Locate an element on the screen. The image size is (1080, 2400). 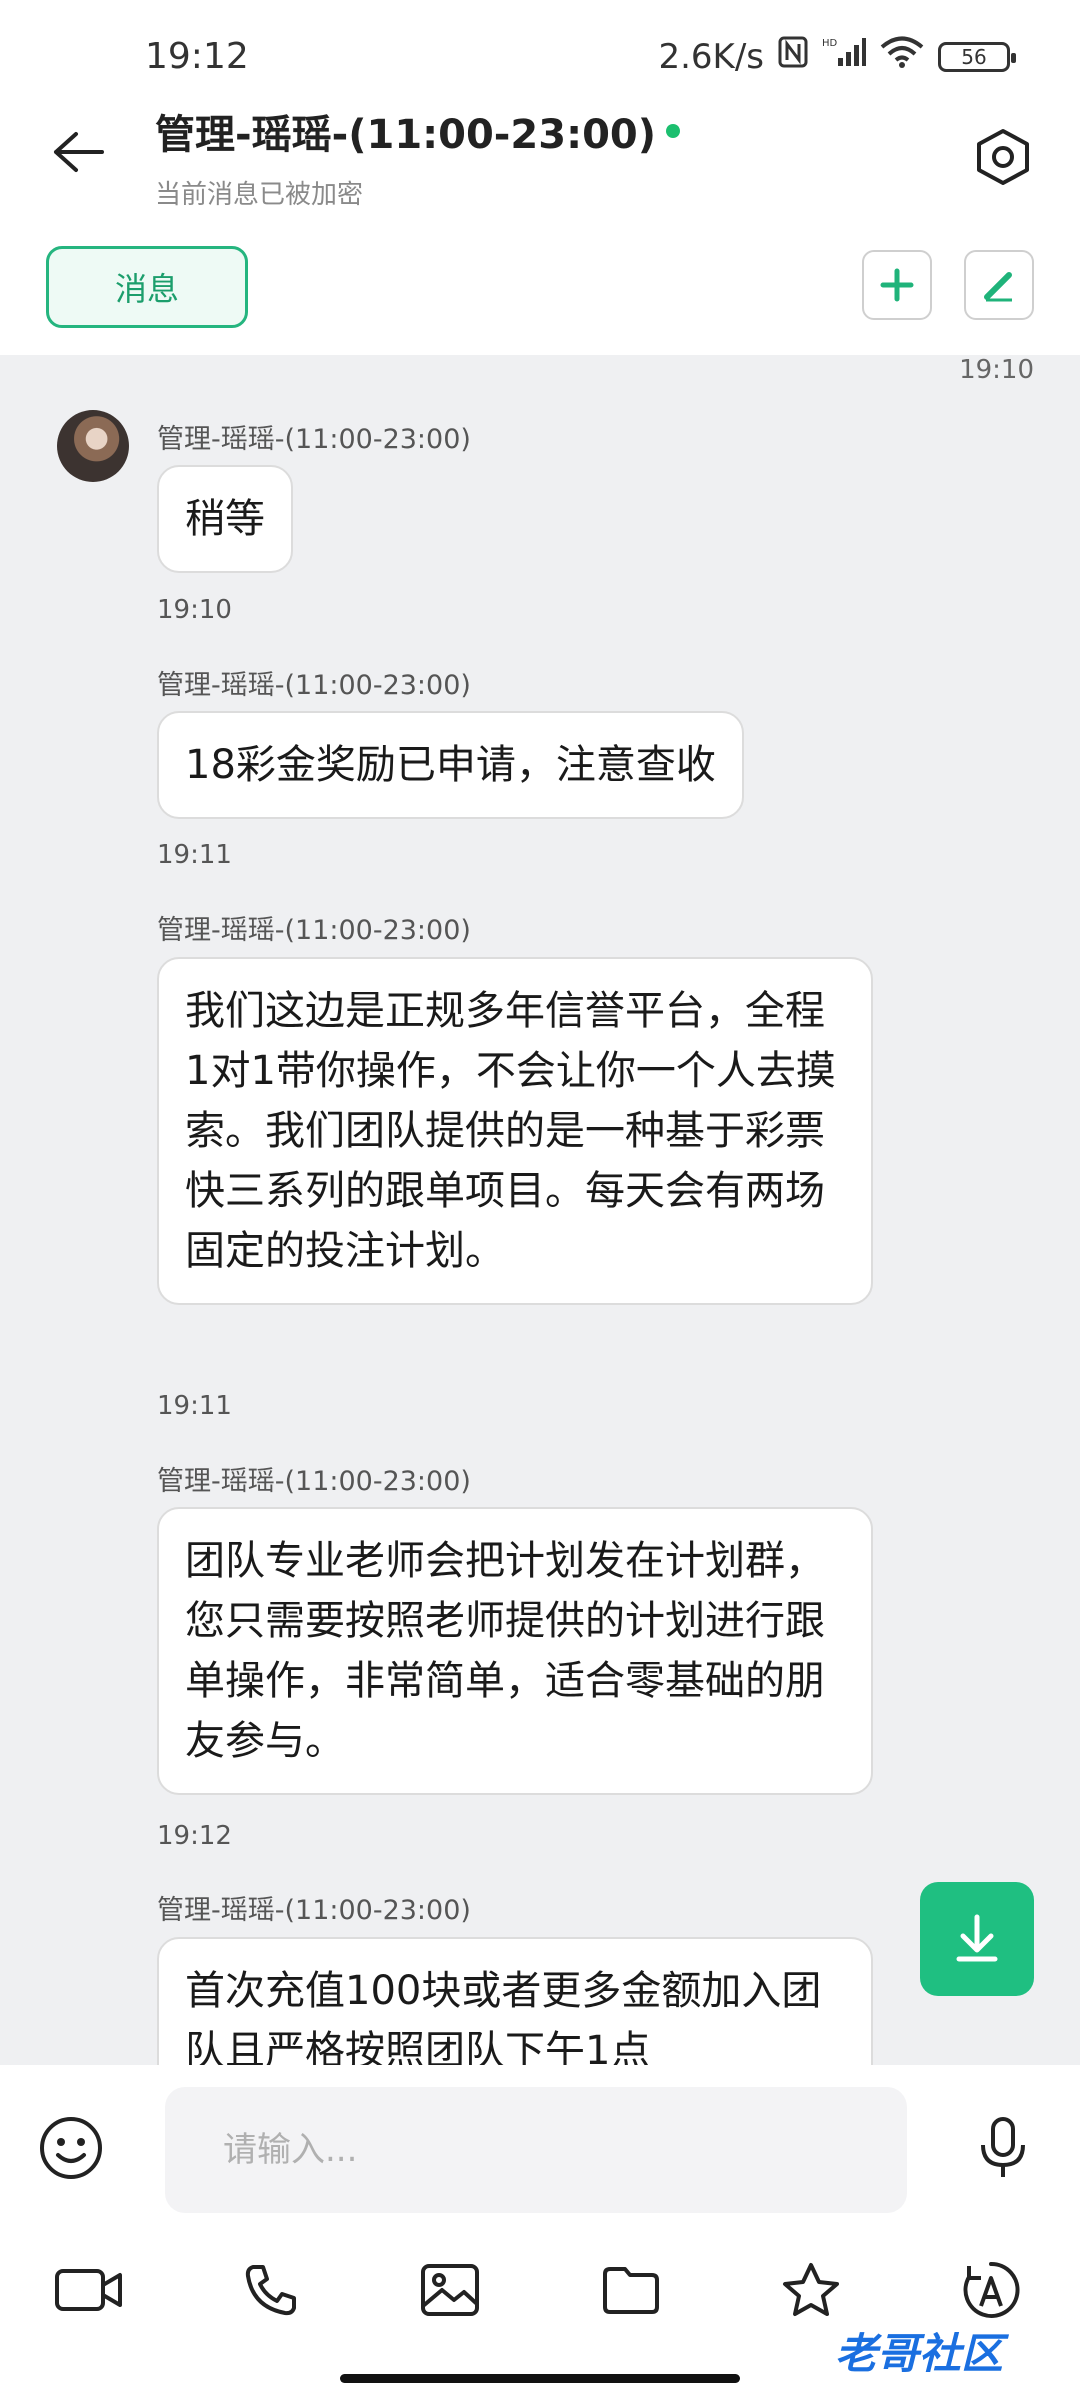
smiley-icon is located at coordinates (71, 2148).